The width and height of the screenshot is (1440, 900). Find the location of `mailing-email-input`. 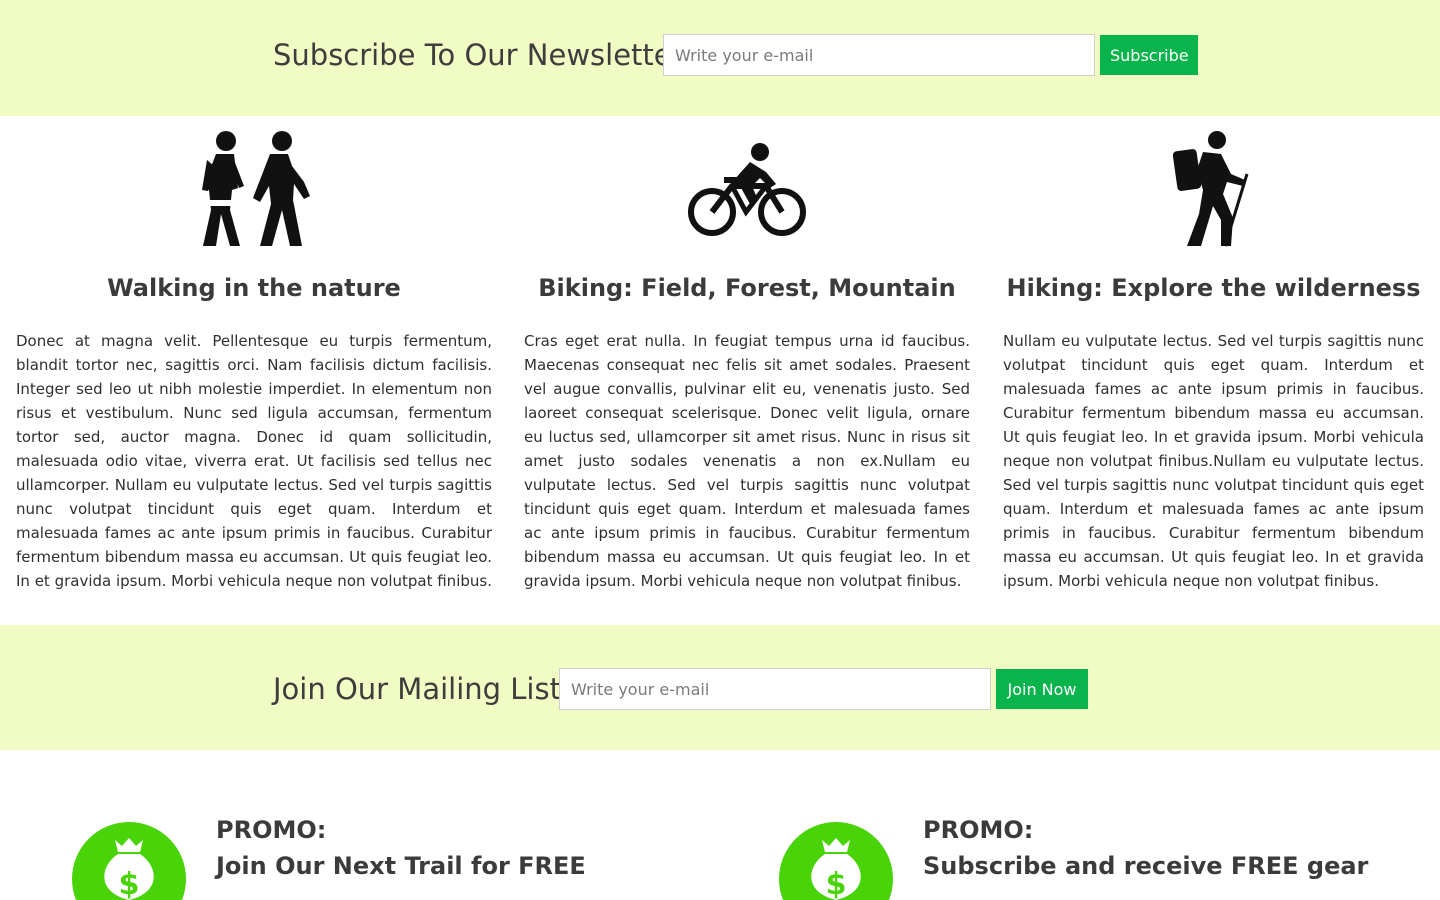

mailing-email-input is located at coordinates (775, 689).